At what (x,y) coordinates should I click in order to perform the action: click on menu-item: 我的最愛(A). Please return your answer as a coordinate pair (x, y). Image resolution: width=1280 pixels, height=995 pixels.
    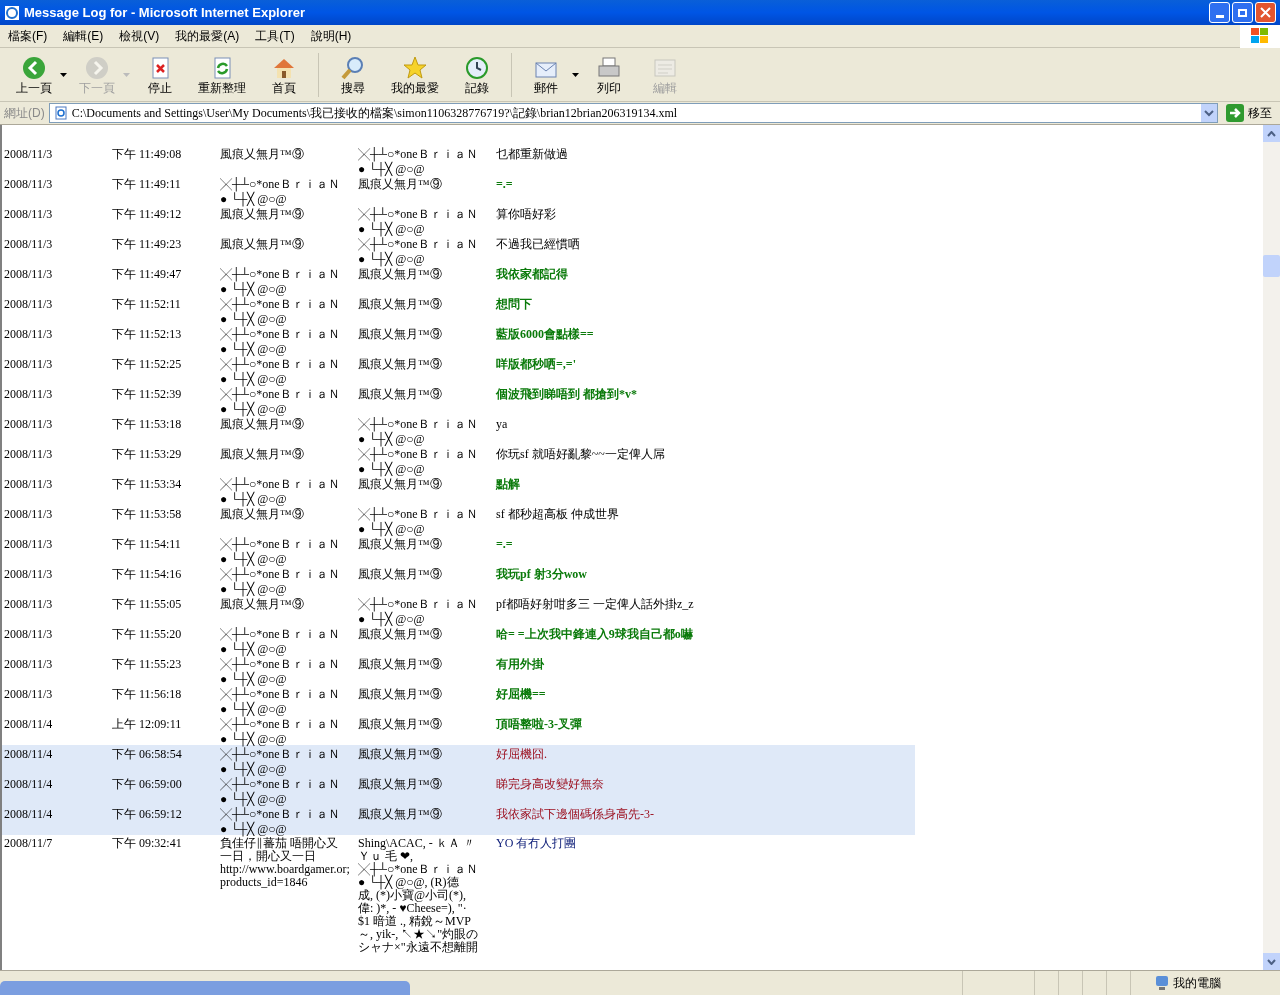
    Looking at the image, I should click on (207, 36).